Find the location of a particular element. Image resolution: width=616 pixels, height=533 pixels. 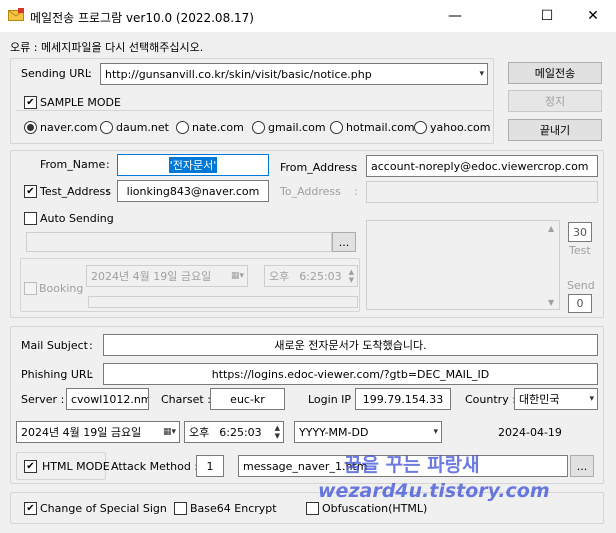

obfuscation-label: Obfuscation(HTML) is located at coordinates (375, 508).